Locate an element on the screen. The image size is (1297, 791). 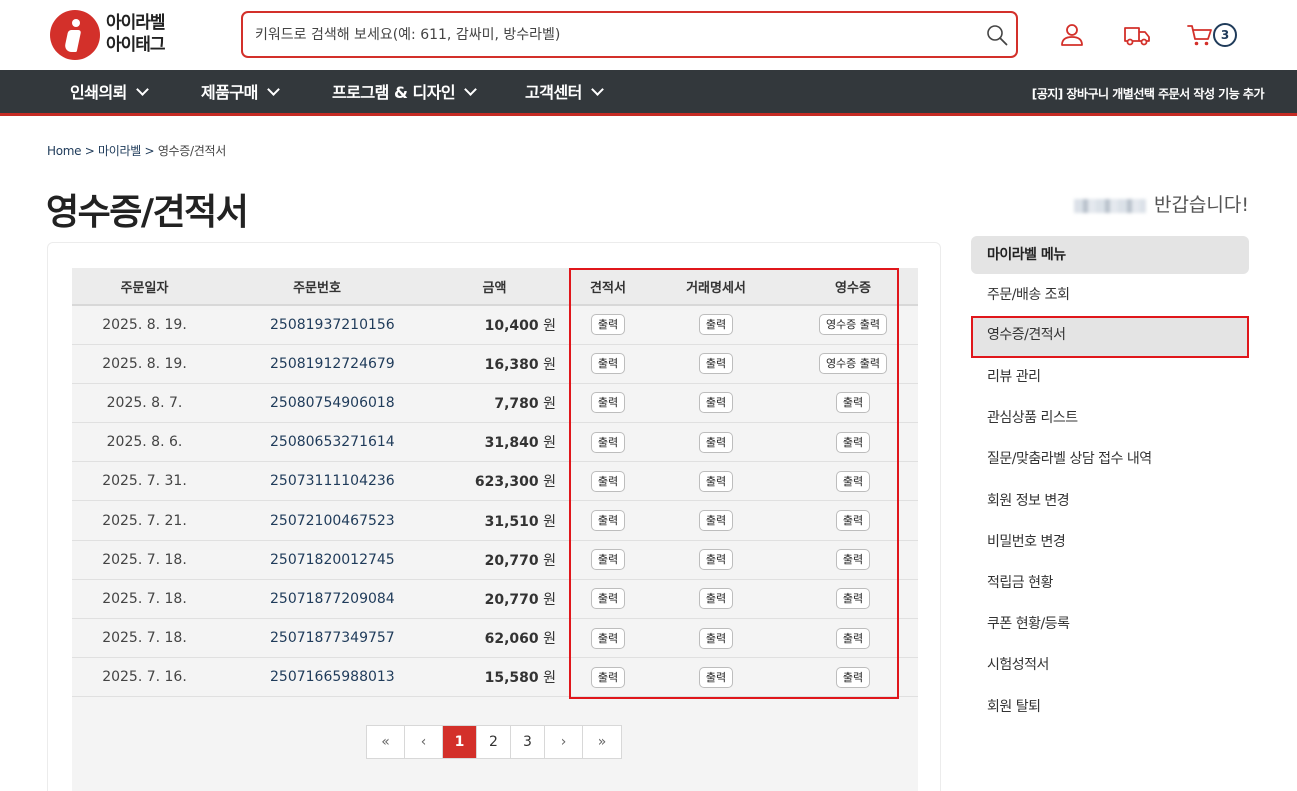
order-number-link: 25081912724679 is located at coordinates (317, 364).